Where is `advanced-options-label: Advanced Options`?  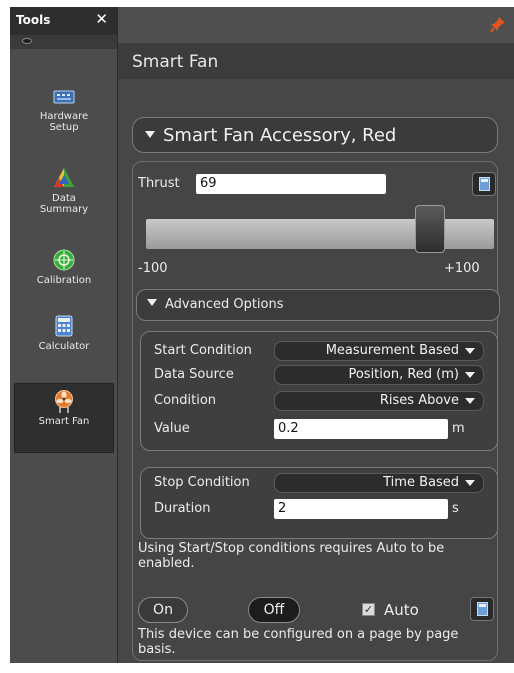
advanced-options-label: Advanced Options is located at coordinates (224, 304).